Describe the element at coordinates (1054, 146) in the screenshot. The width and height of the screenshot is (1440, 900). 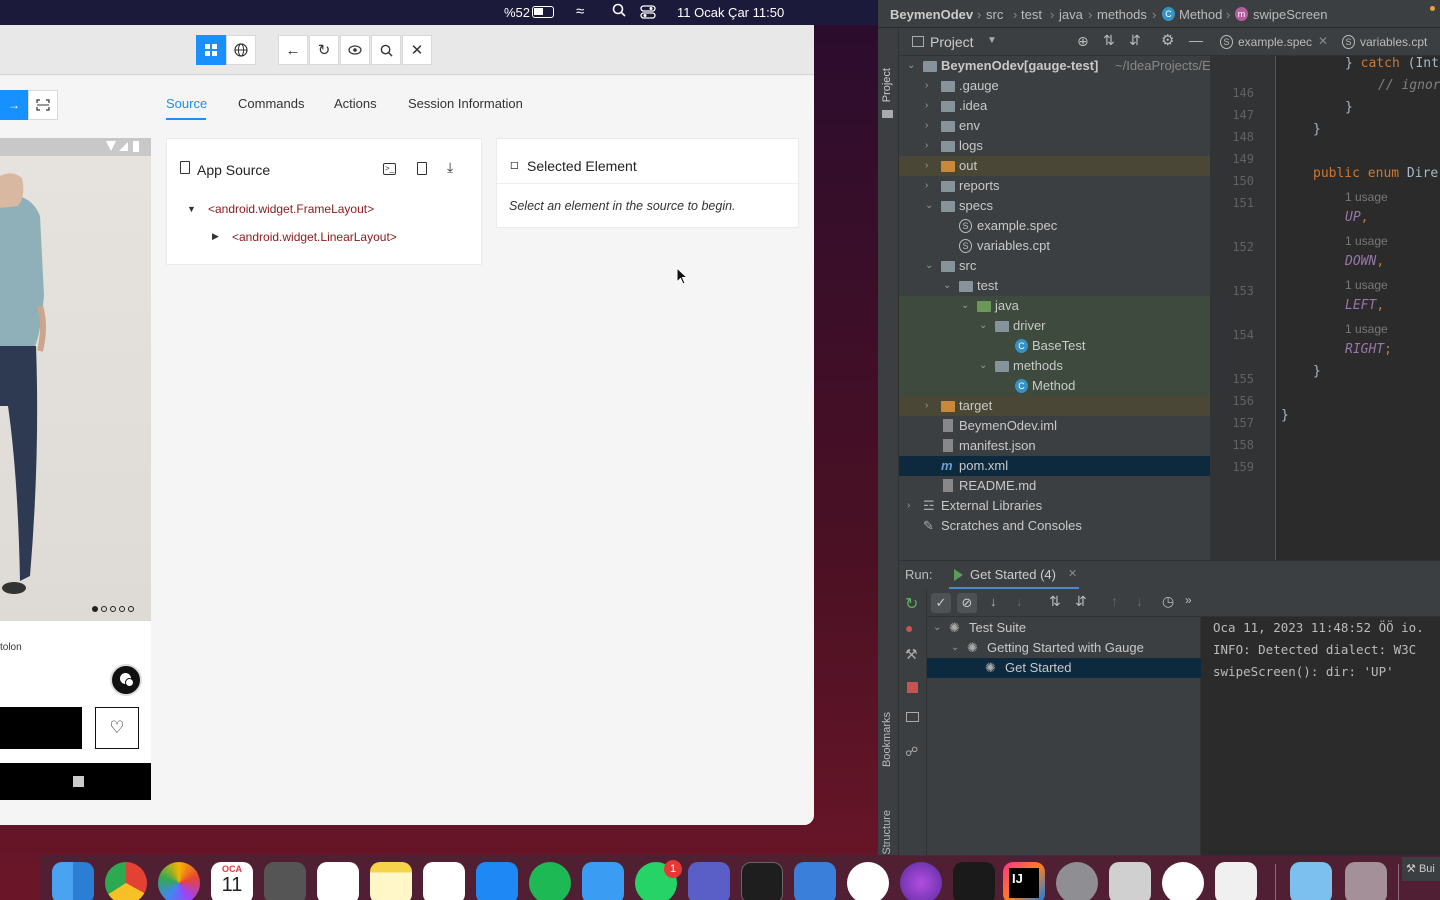
I see `tree-item-logs: › logs` at that location.